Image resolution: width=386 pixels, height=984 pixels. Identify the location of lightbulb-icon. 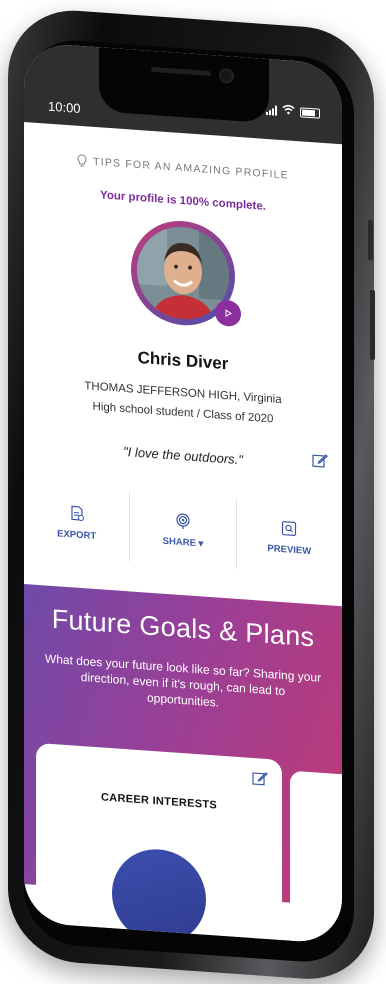
(82, 161).